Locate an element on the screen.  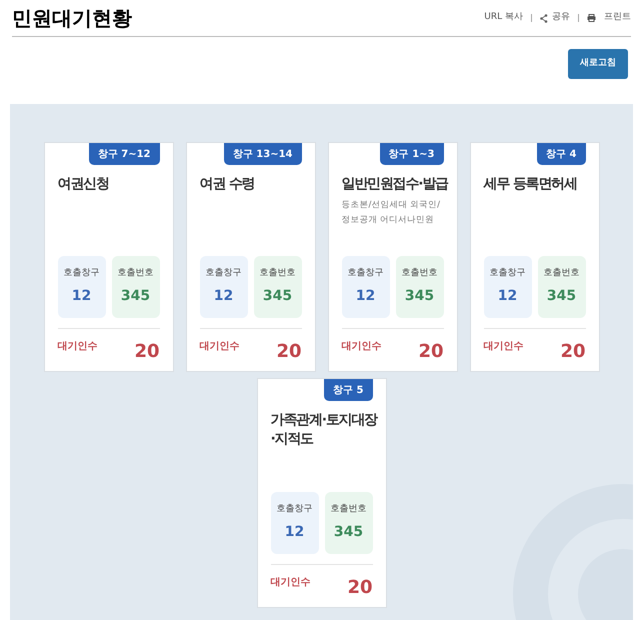
service-title: 세무 등록면허세 is located at coordinates (531, 184).